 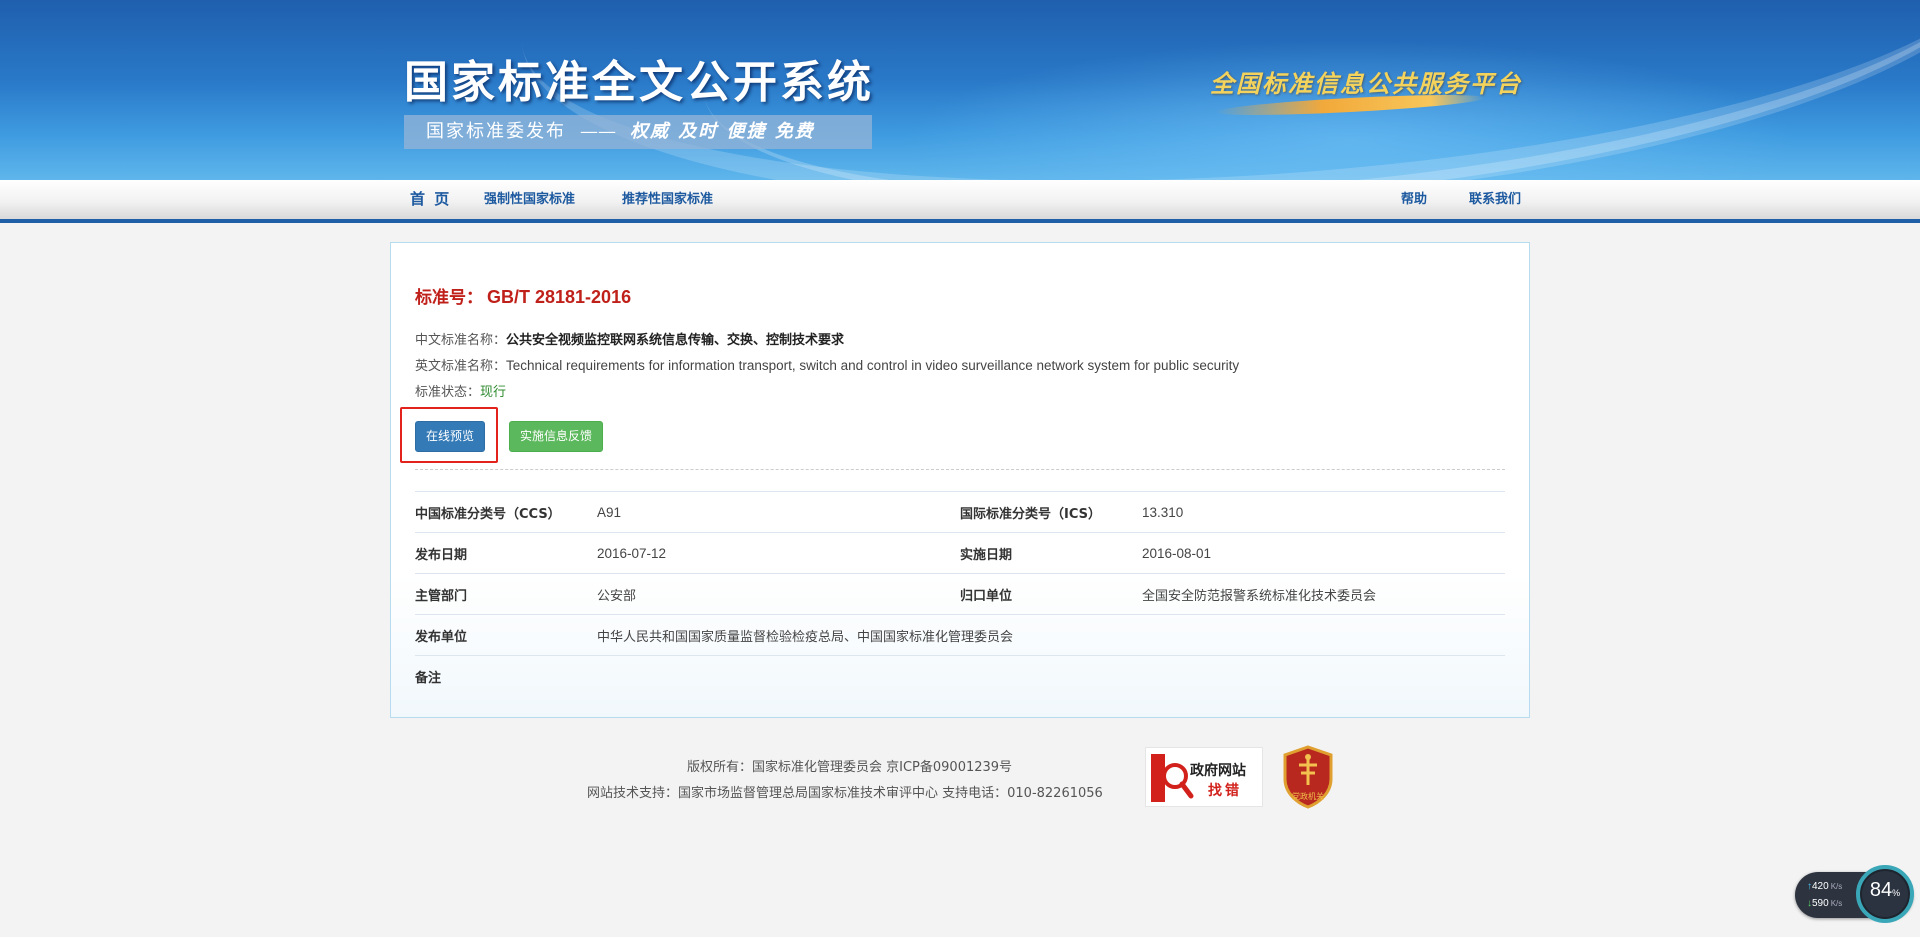 I want to click on publisher-label: 发布单位, so click(x=441, y=637).